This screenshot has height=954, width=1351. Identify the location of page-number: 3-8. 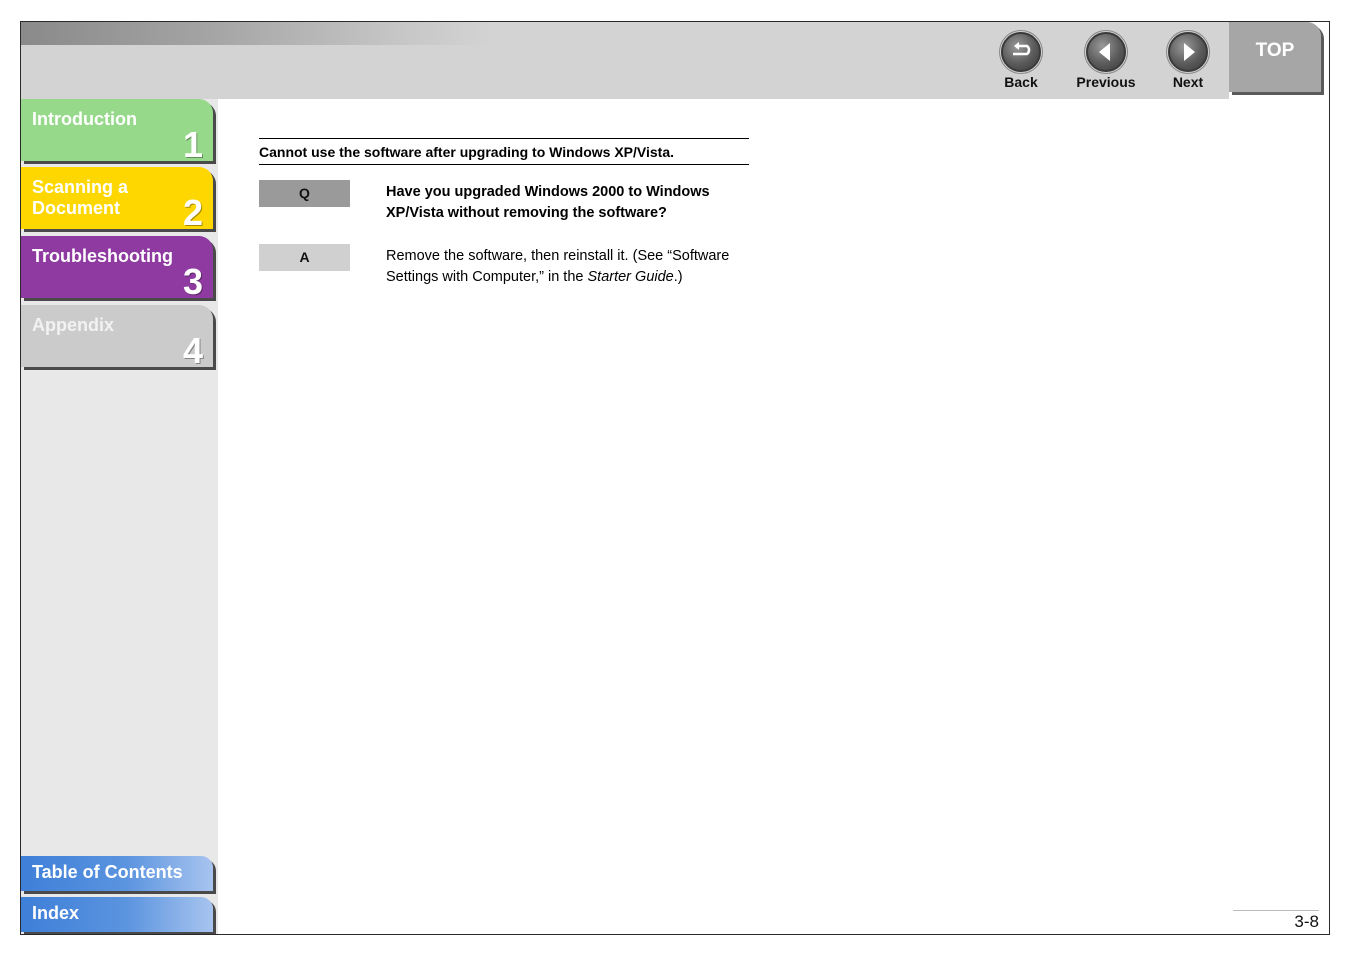
(1276, 921).